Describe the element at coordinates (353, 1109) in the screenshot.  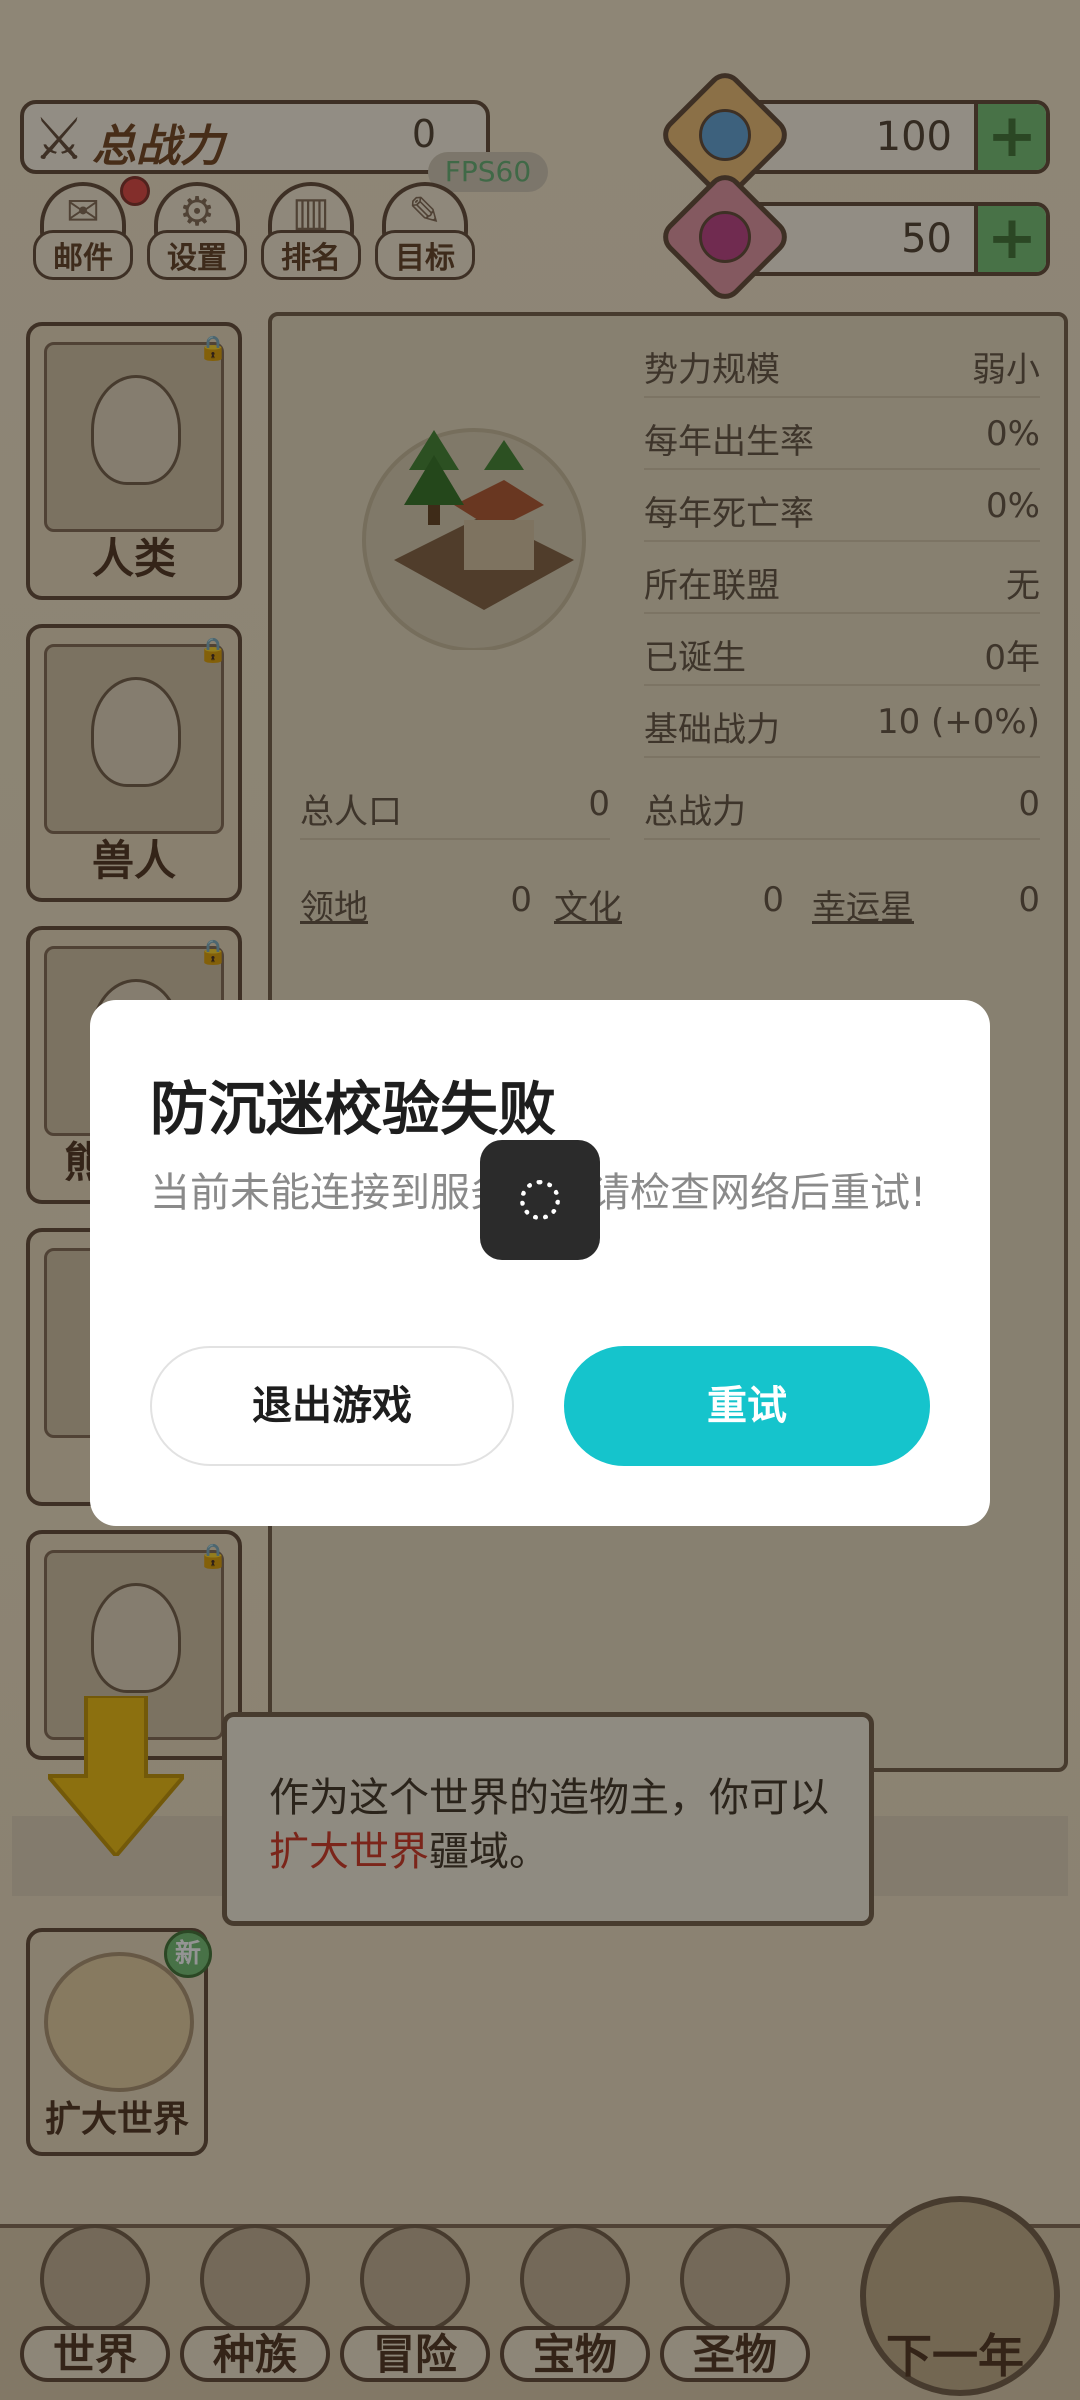
I see `dialog-title: 防沉迷校验失败` at that location.